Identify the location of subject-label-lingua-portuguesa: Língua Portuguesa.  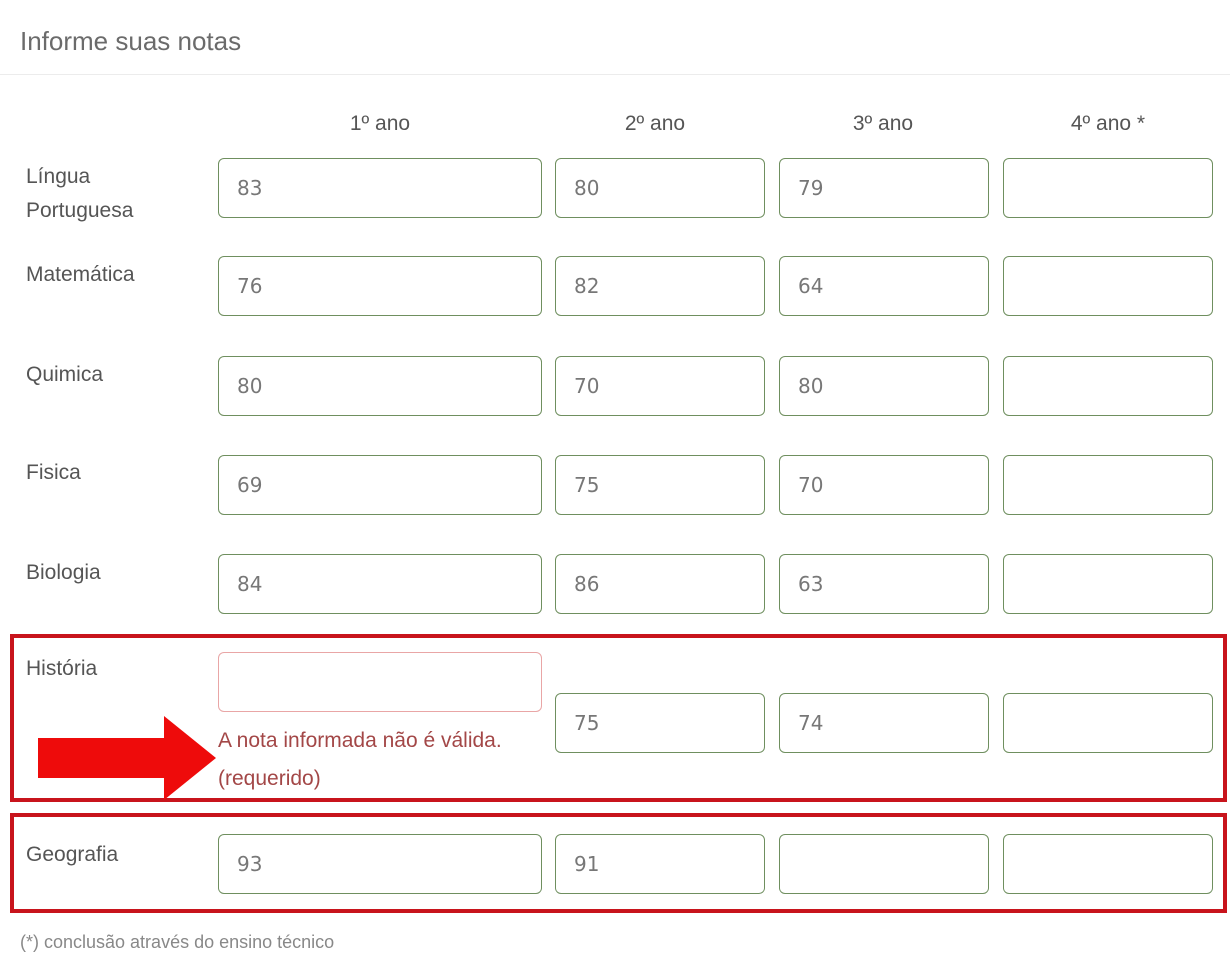
(79, 194).